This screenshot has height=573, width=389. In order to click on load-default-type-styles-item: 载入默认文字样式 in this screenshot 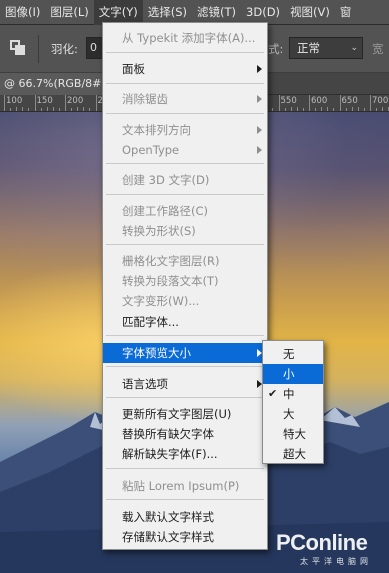, I will do `click(185, 517)`.